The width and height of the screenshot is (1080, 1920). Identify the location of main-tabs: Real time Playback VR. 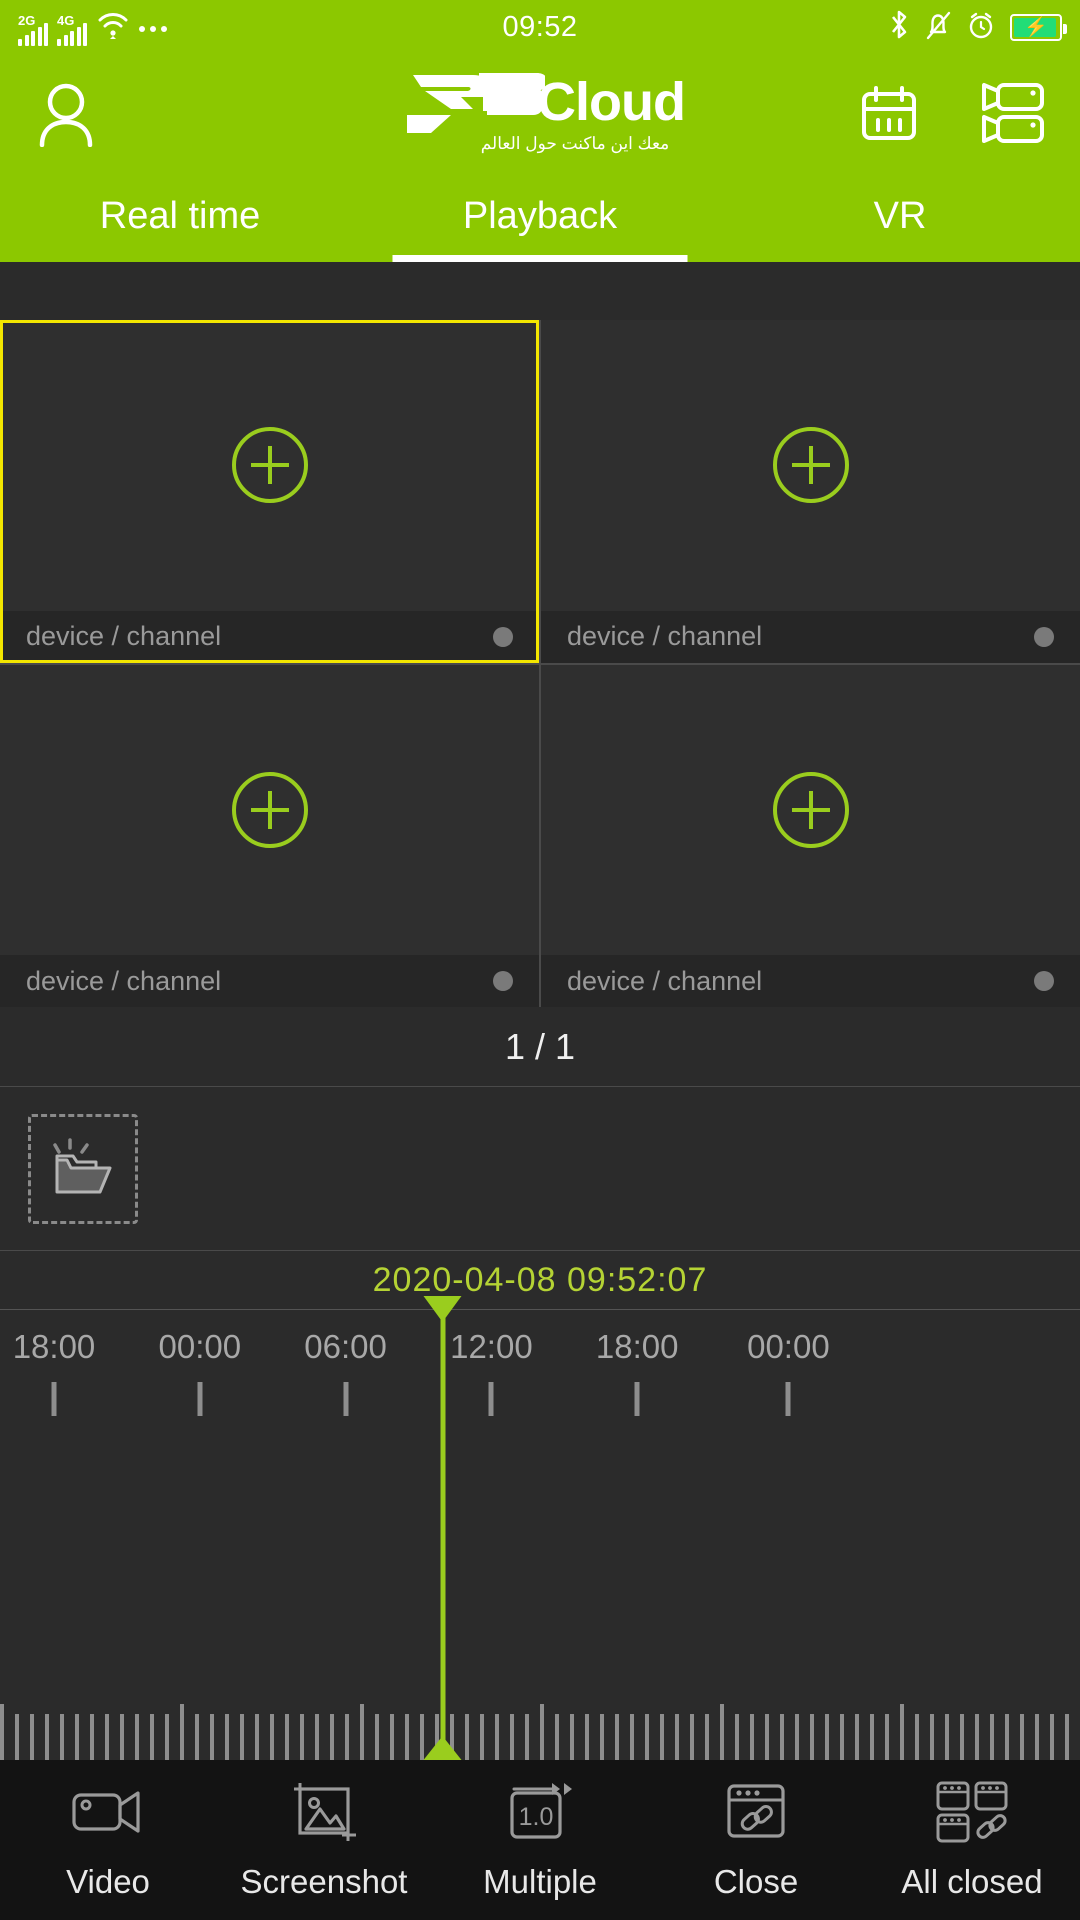
(540, 216).